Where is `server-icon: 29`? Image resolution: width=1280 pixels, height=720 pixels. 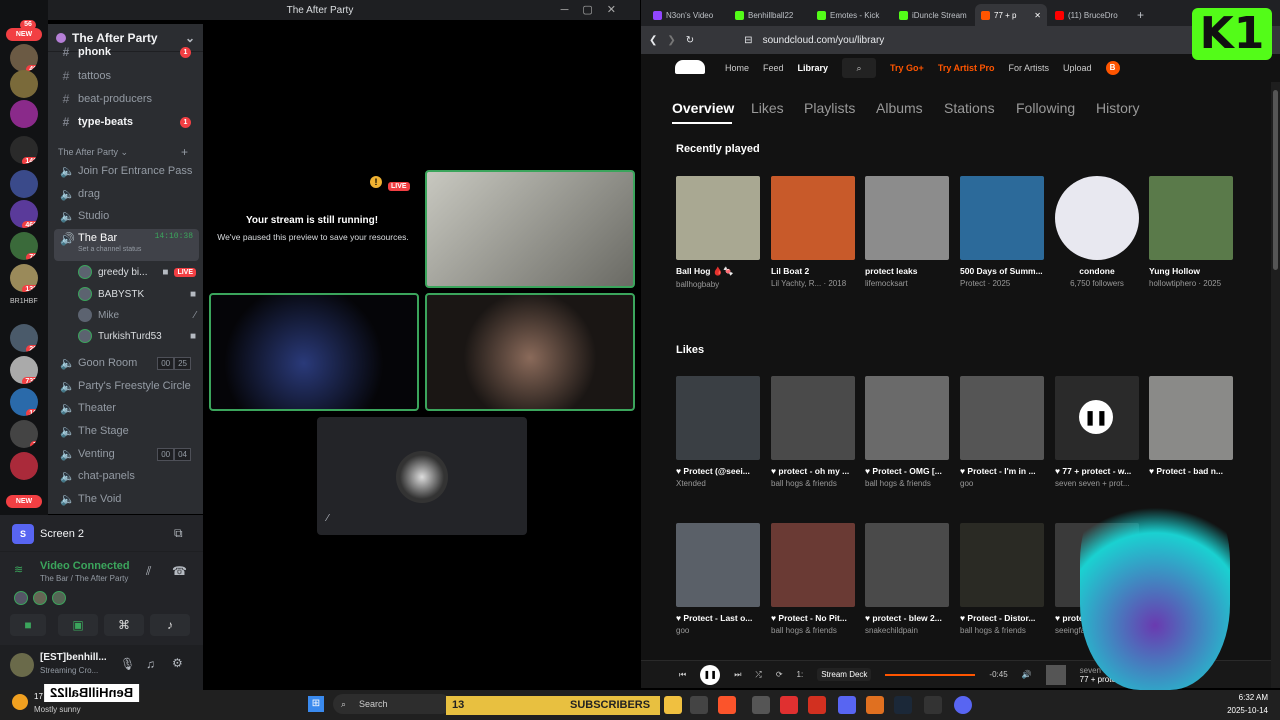 server-icon: 29 is located at coordinates (24, 338).